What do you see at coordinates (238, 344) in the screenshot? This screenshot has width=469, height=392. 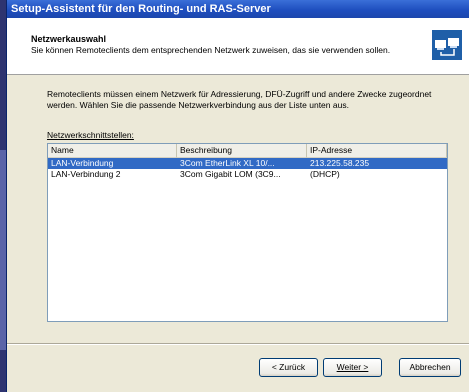 I see `button-separator` at bounding box center [238, 344].